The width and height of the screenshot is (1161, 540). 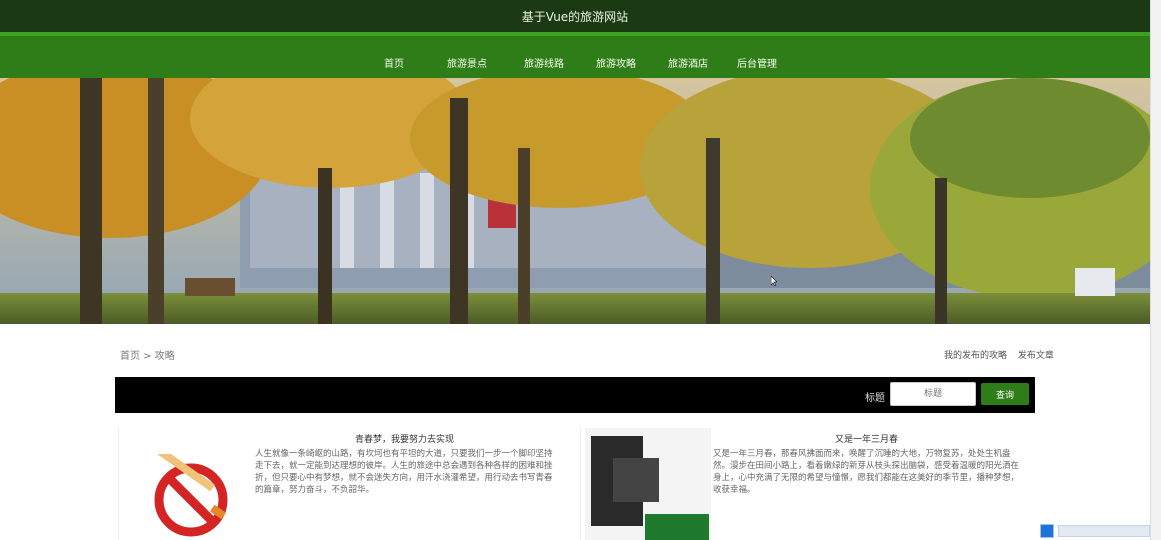 I want to click on publish-article-link: 发布文章, so click(x=1036, y=356).